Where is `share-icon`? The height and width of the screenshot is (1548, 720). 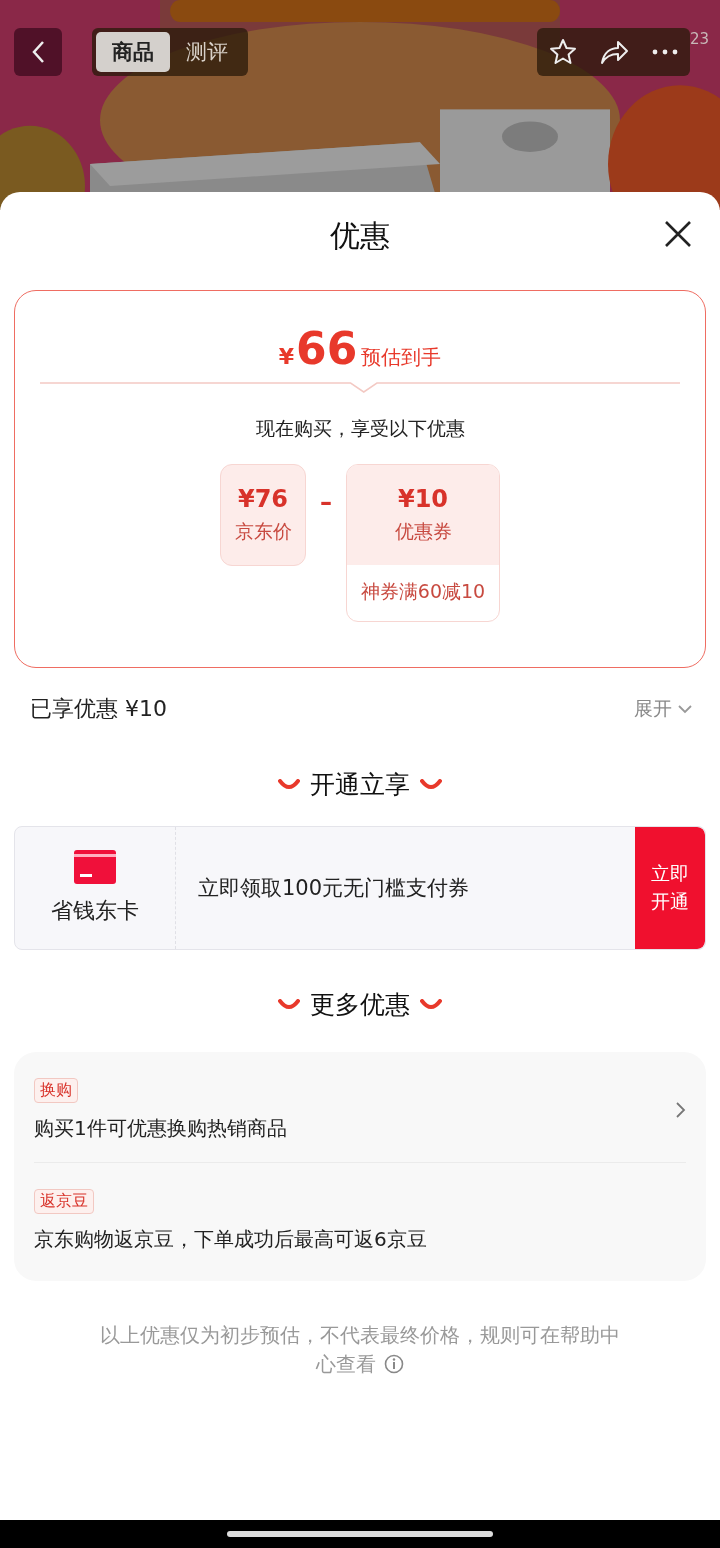
share-icon is located at coordinates (613, 52).